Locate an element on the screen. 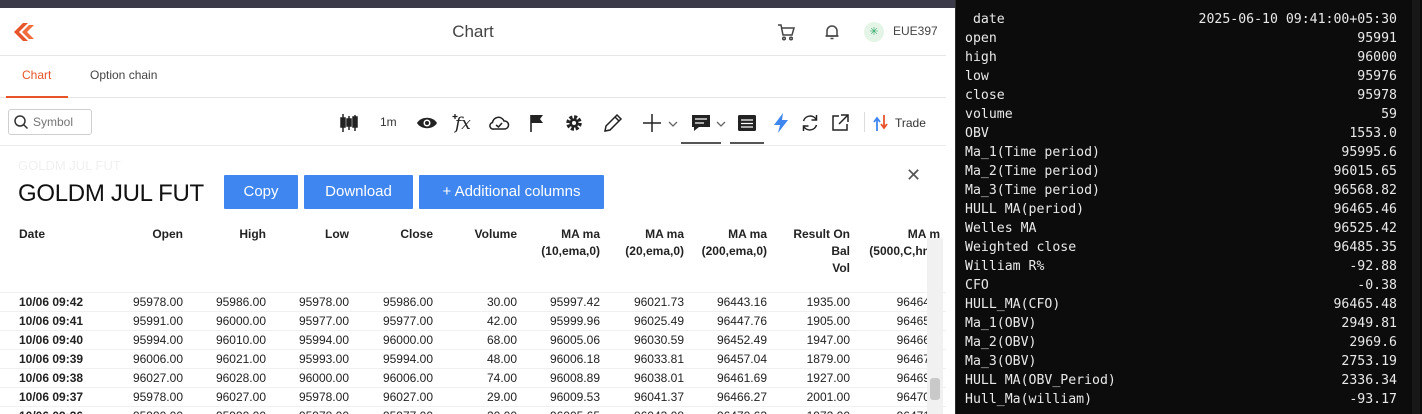  col-header-high: High is located at coordinates (230, 259).